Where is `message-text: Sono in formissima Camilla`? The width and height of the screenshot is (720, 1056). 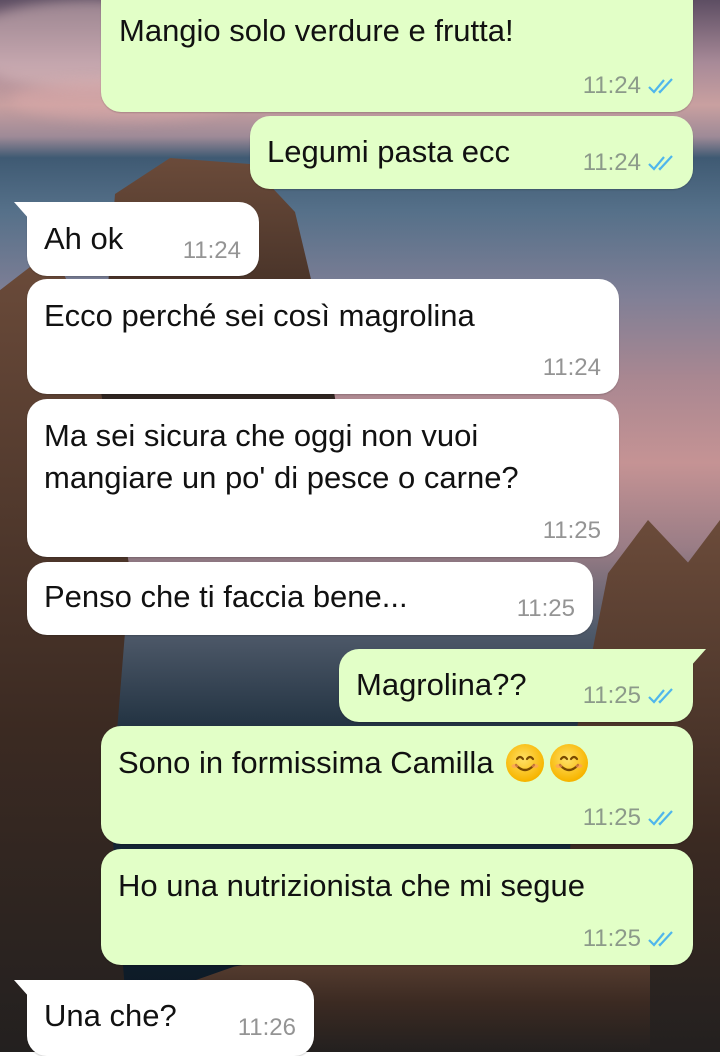
message-text: Sono in formissima Camilla is located at coordinates (353, 763).